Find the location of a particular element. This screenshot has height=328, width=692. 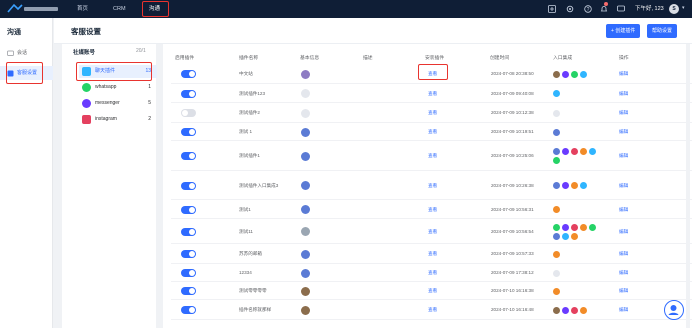

gear-icon is located at coordinates (570, 9).